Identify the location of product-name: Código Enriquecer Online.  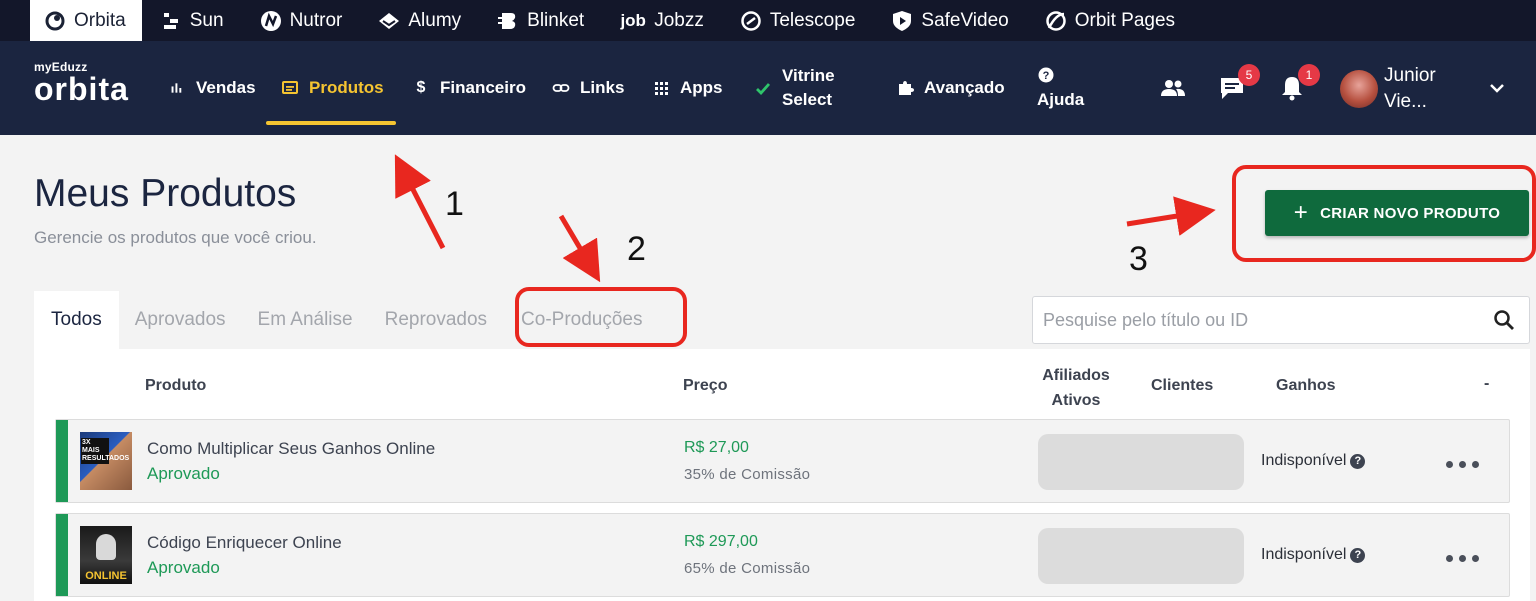
(244, 543).